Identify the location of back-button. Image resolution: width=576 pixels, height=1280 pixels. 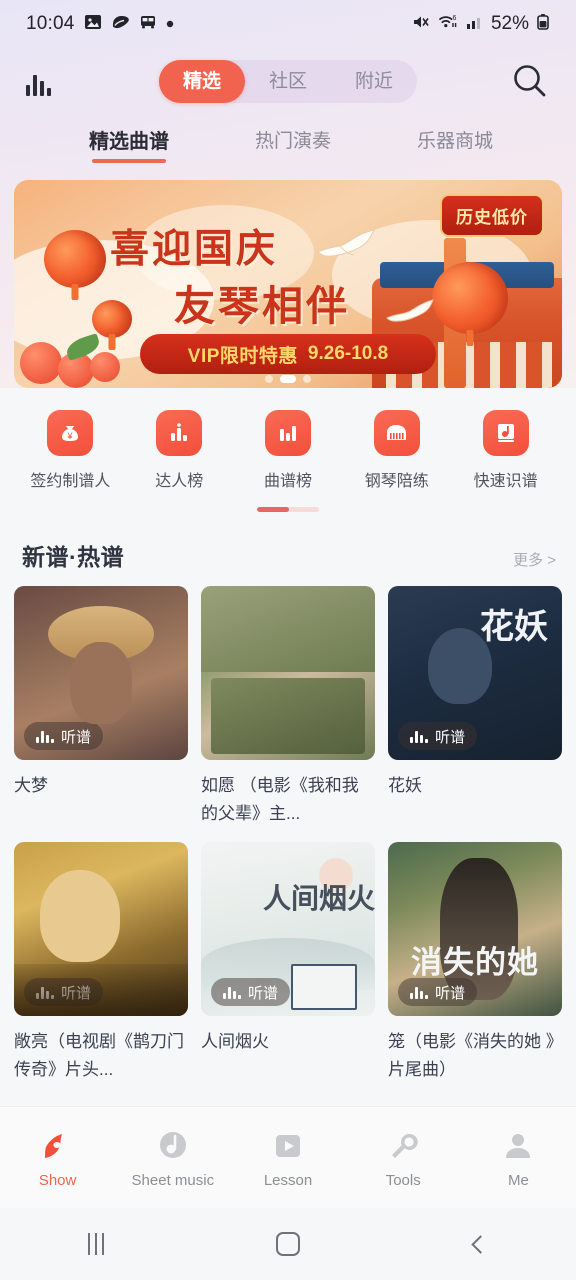
(480, 1244).